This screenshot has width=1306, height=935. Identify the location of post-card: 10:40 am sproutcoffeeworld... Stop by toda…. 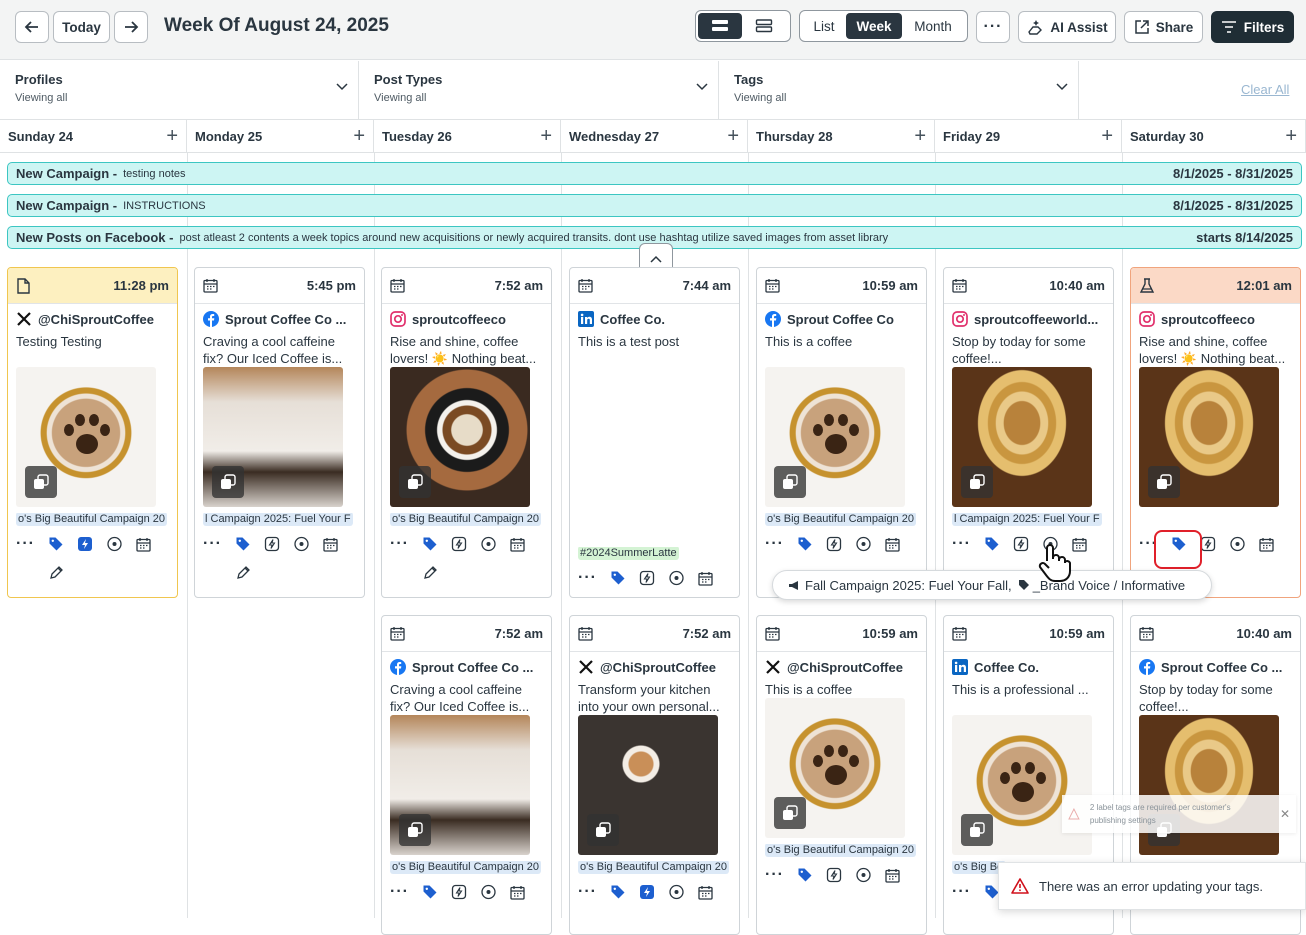
(1028, 432).